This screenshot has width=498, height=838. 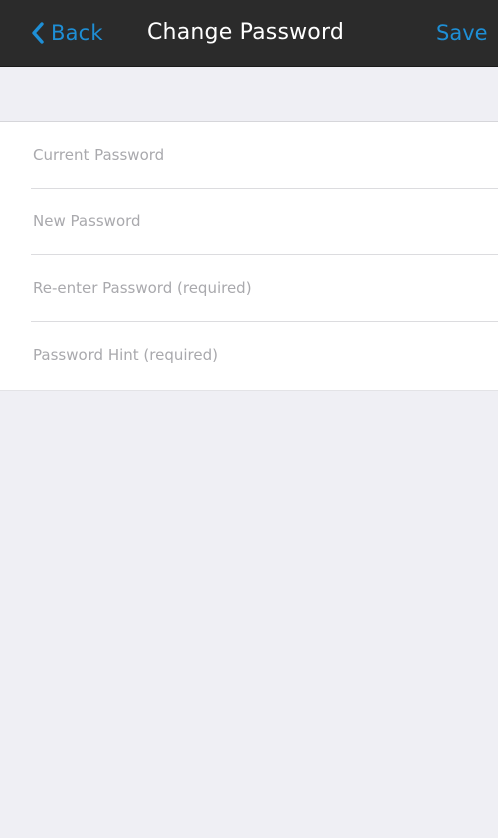 I want to click on reenter-password-row, so click(x=264, y=288).